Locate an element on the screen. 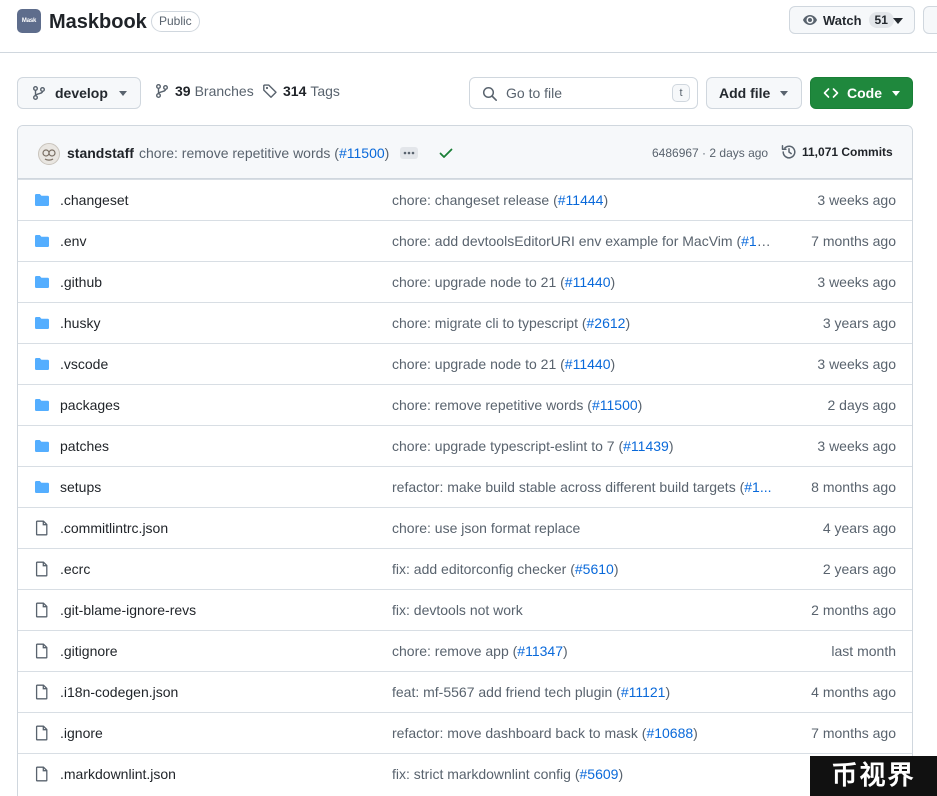  file-name: .commitlintrc.json is located at coordinates (114, 528).